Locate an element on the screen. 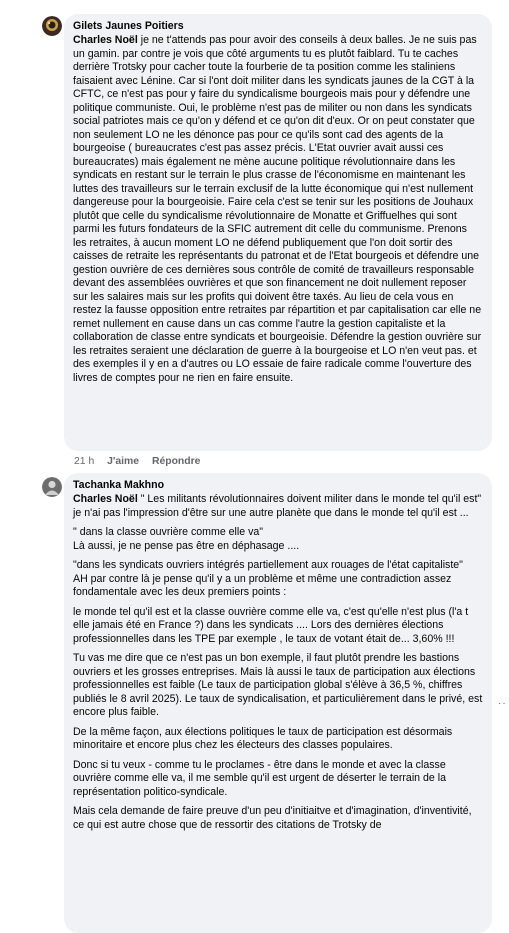  comment-actions: 21 h J'aime Répondre is located at coordinates (142, 461).